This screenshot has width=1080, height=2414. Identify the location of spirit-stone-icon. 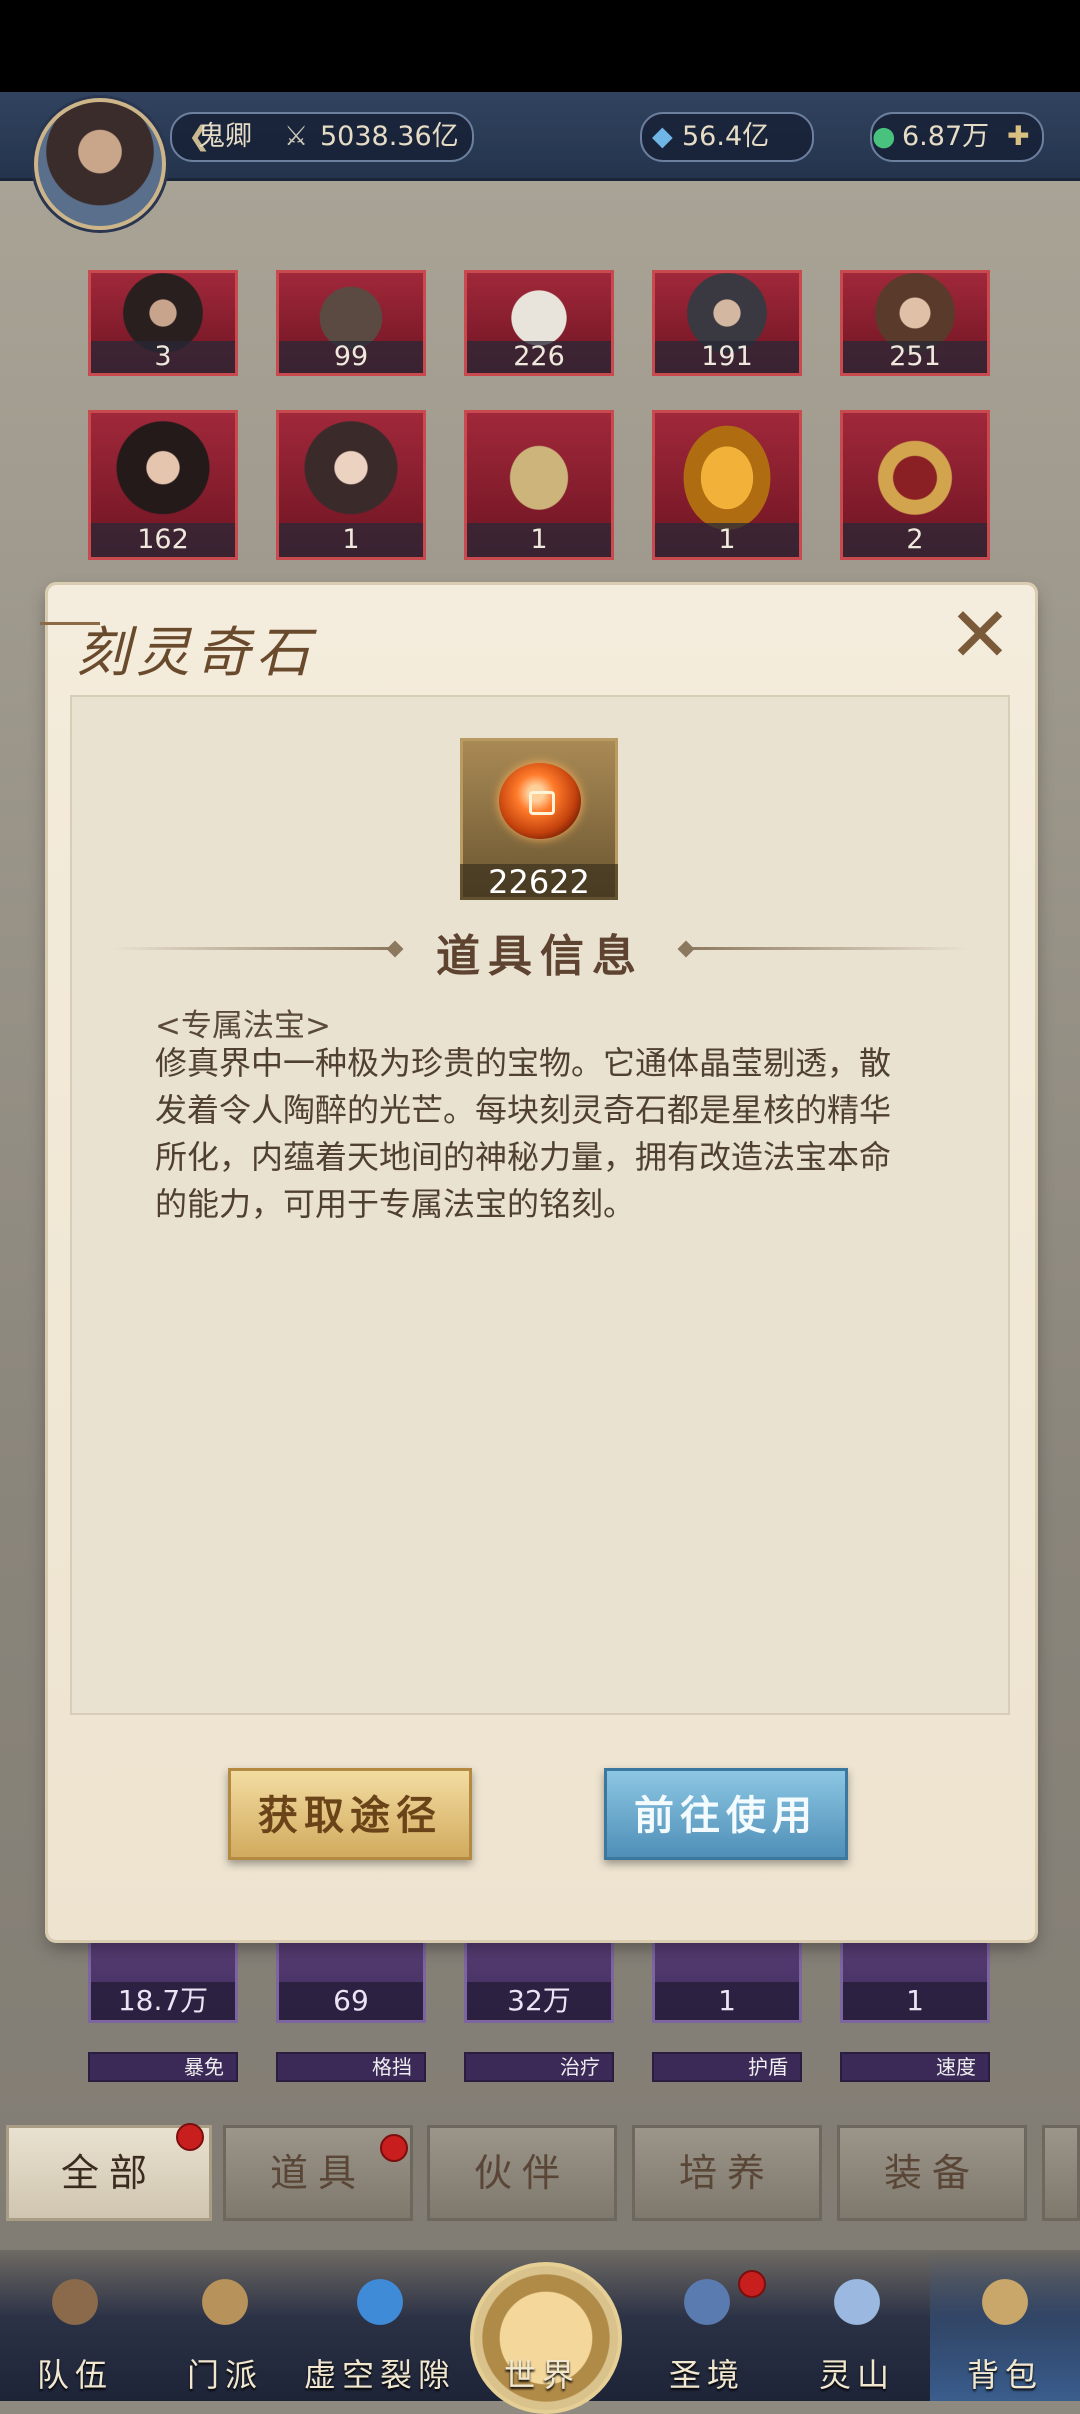
(540, 801).